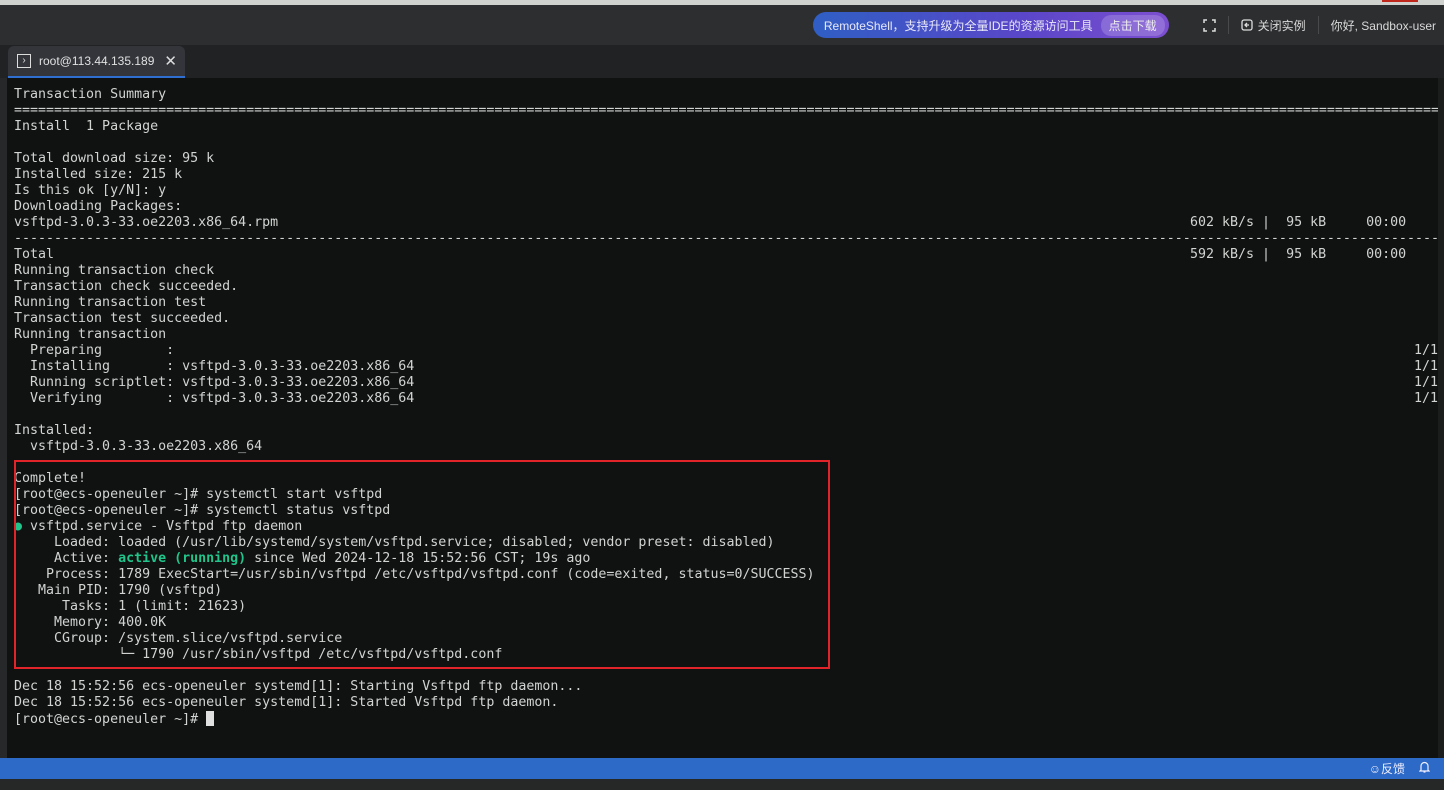  I want to click on fullscreen-button, so click(1209, 25).